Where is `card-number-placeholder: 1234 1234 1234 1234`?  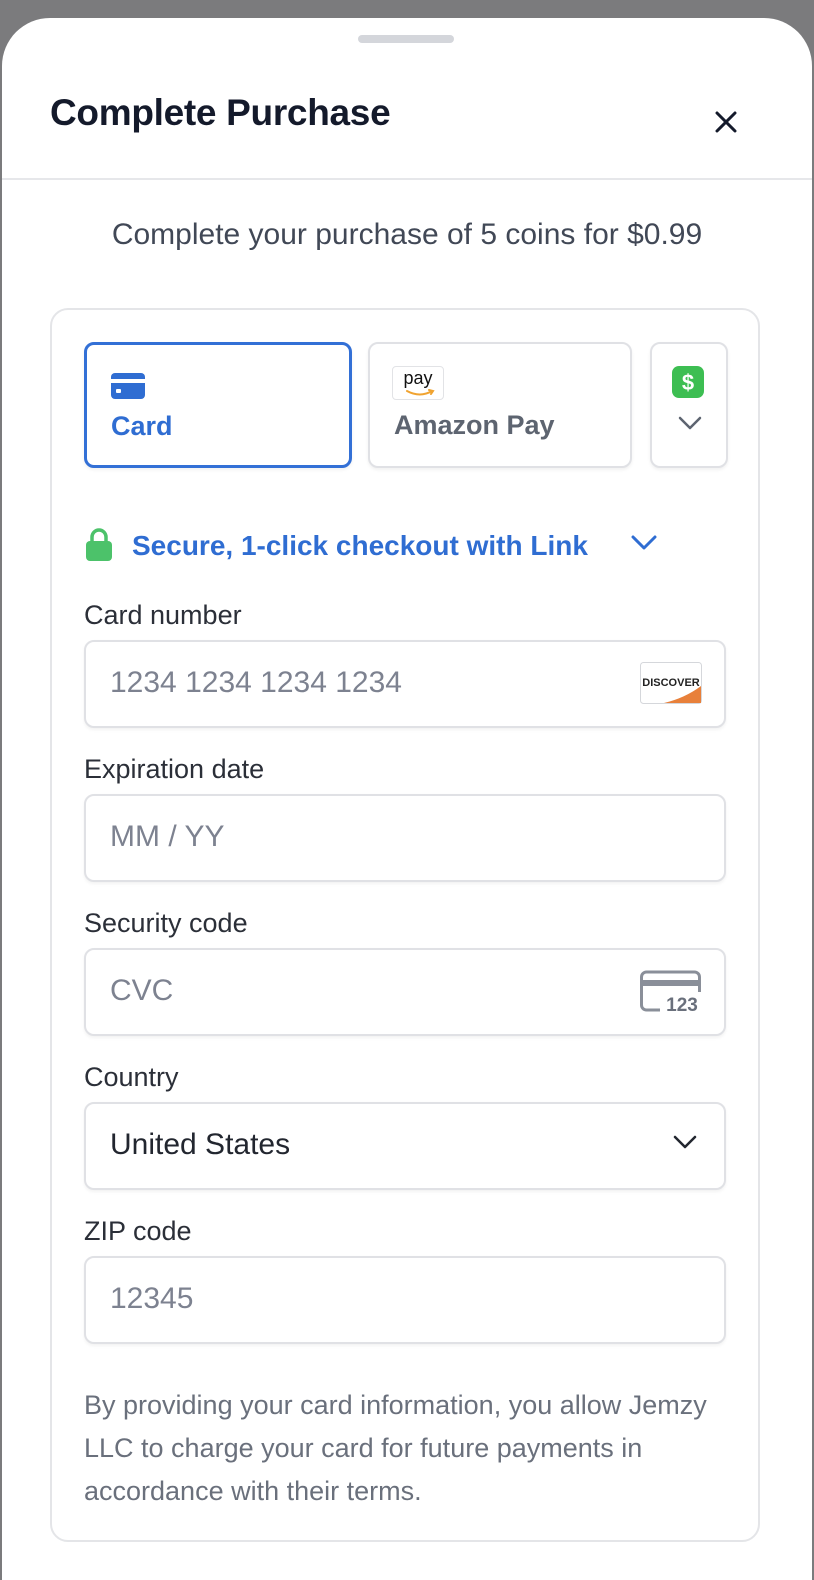 card-number-placeholder: 1234 1234 1234 1234 is located at coordinates (256, 682).